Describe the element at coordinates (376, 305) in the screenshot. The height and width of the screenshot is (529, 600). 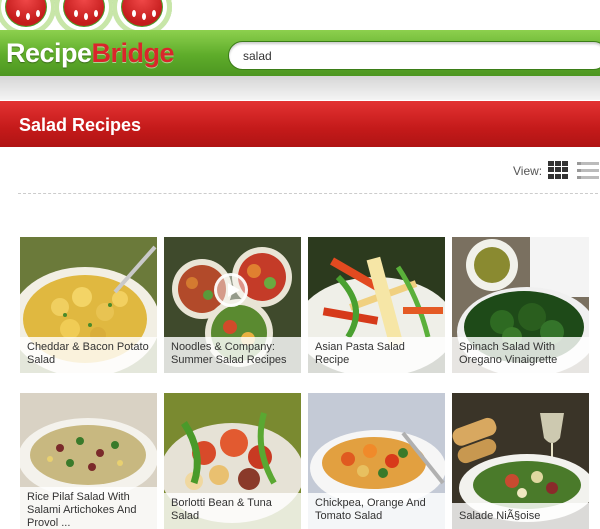
I see `recipe-card: Asian Pasta Salad Recipe` at that location.